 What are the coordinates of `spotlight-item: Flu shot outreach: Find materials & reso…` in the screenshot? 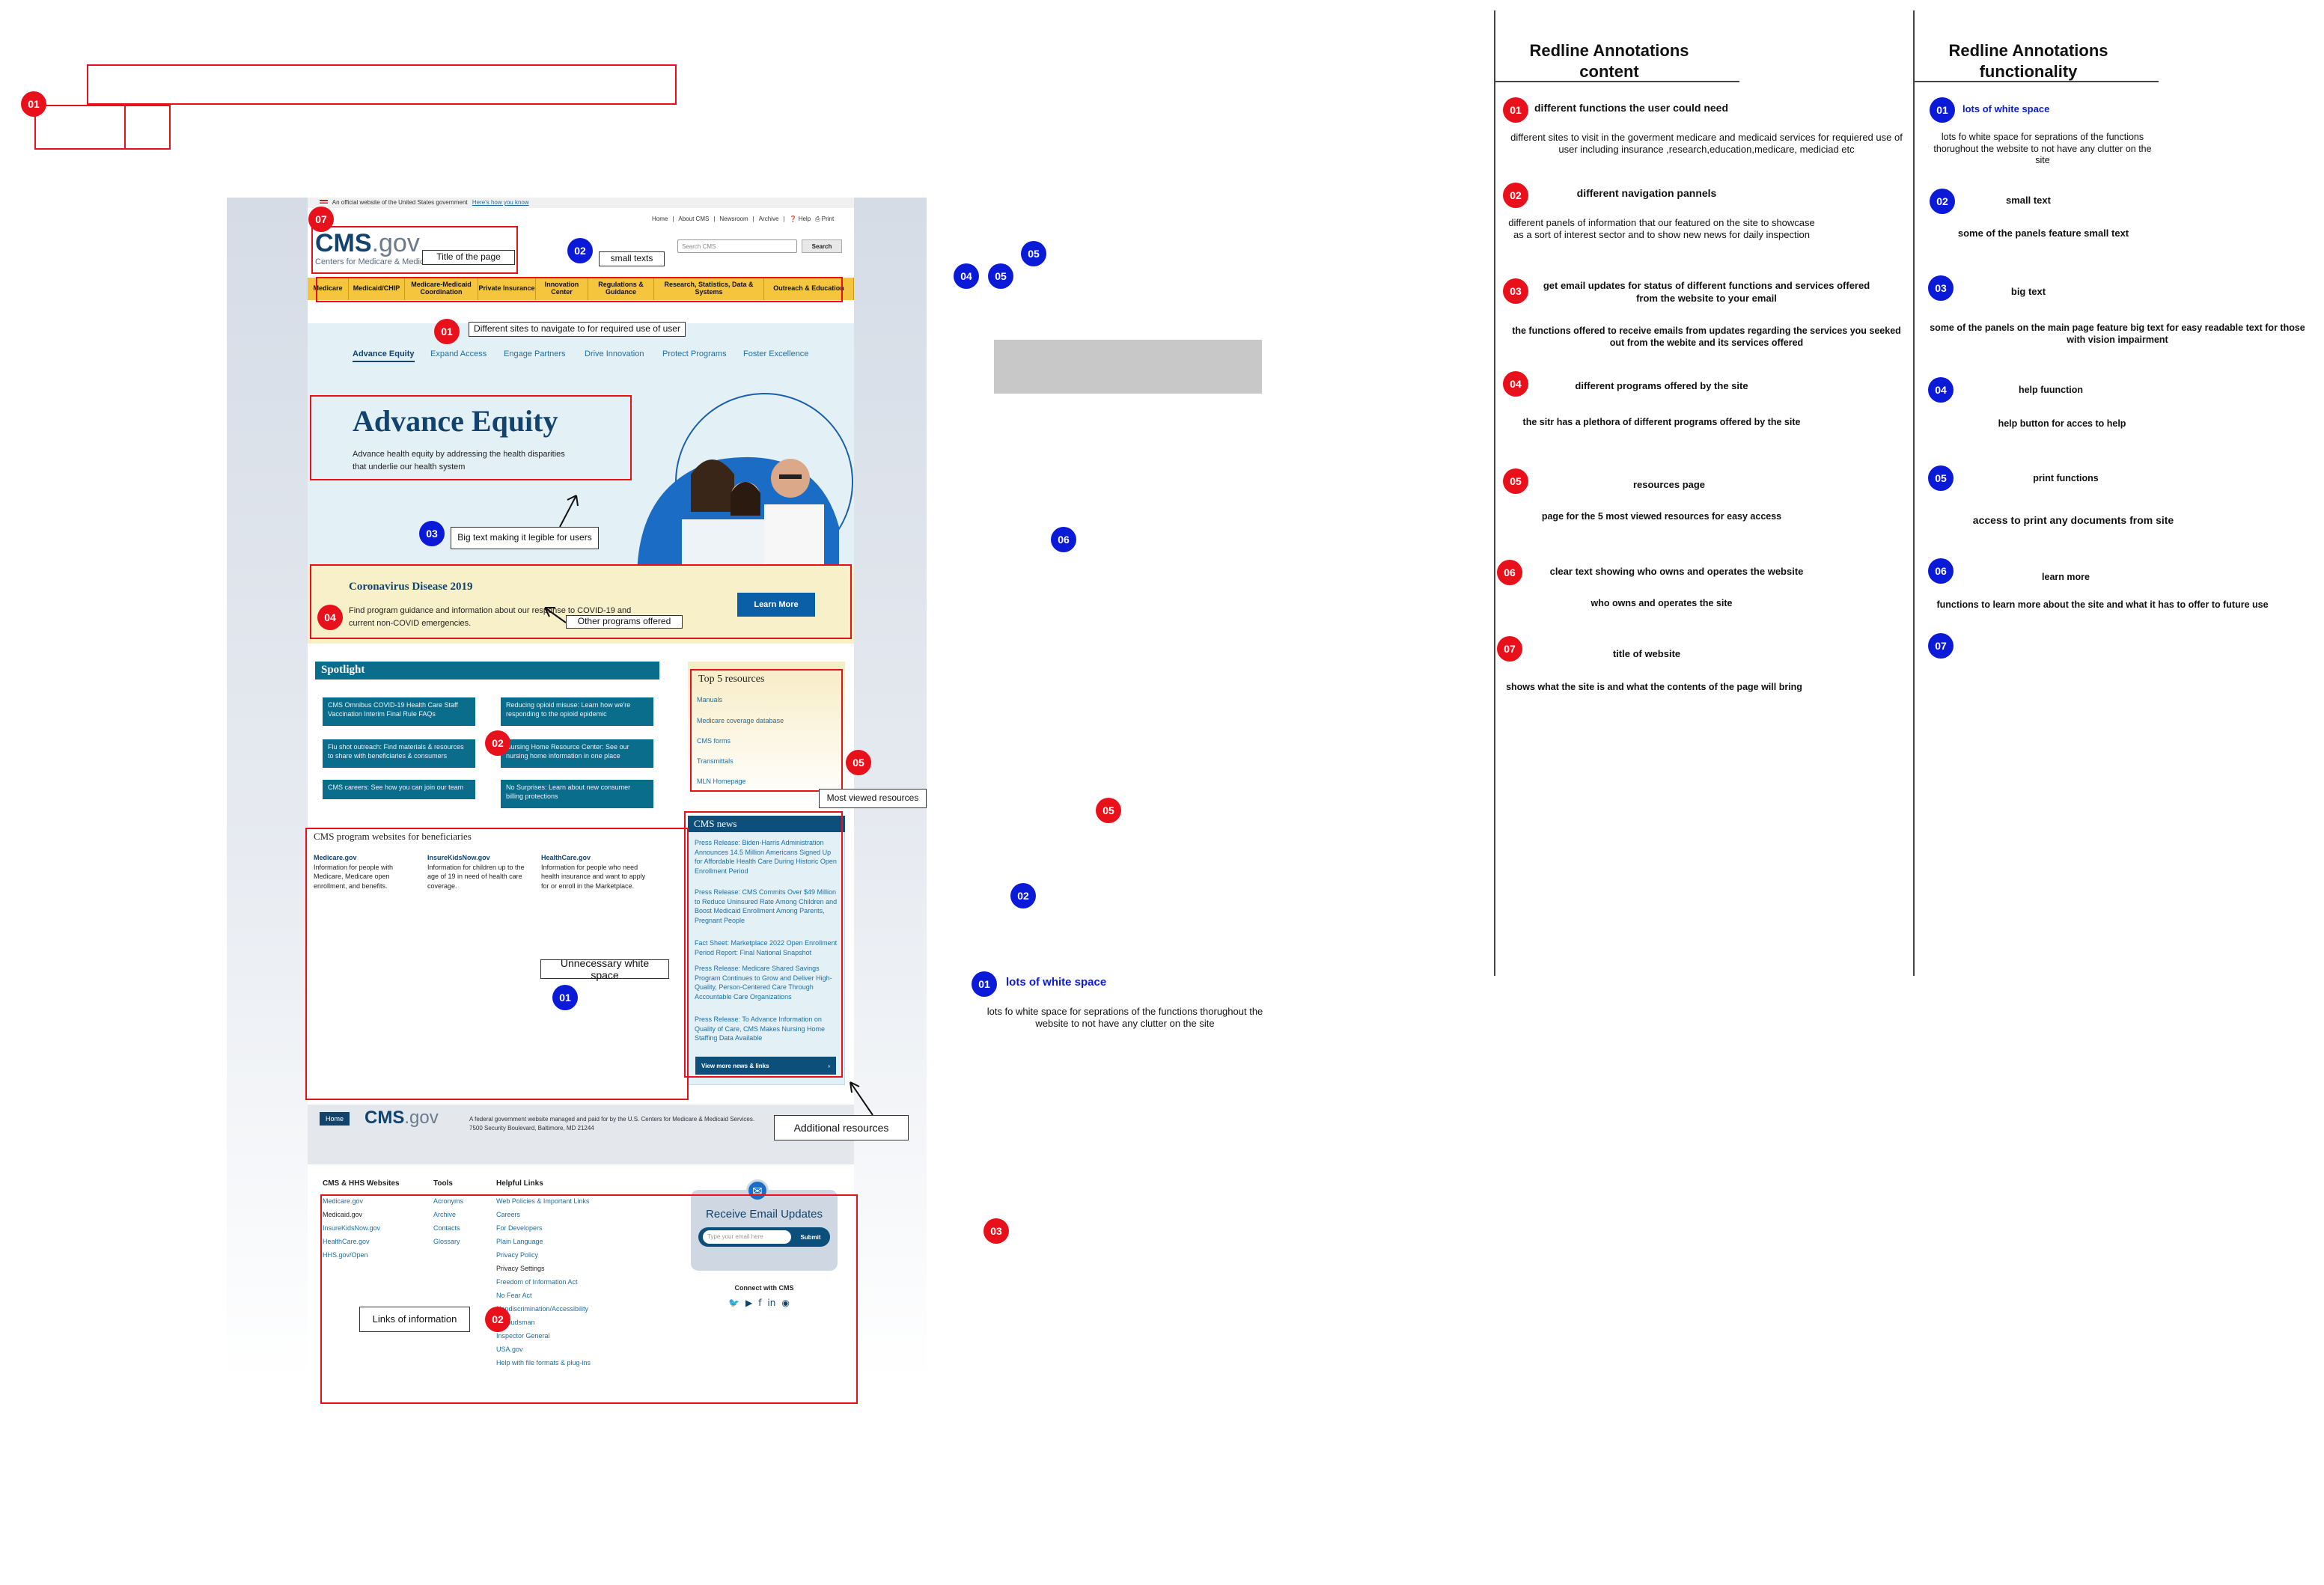 It's located at (399, 753).